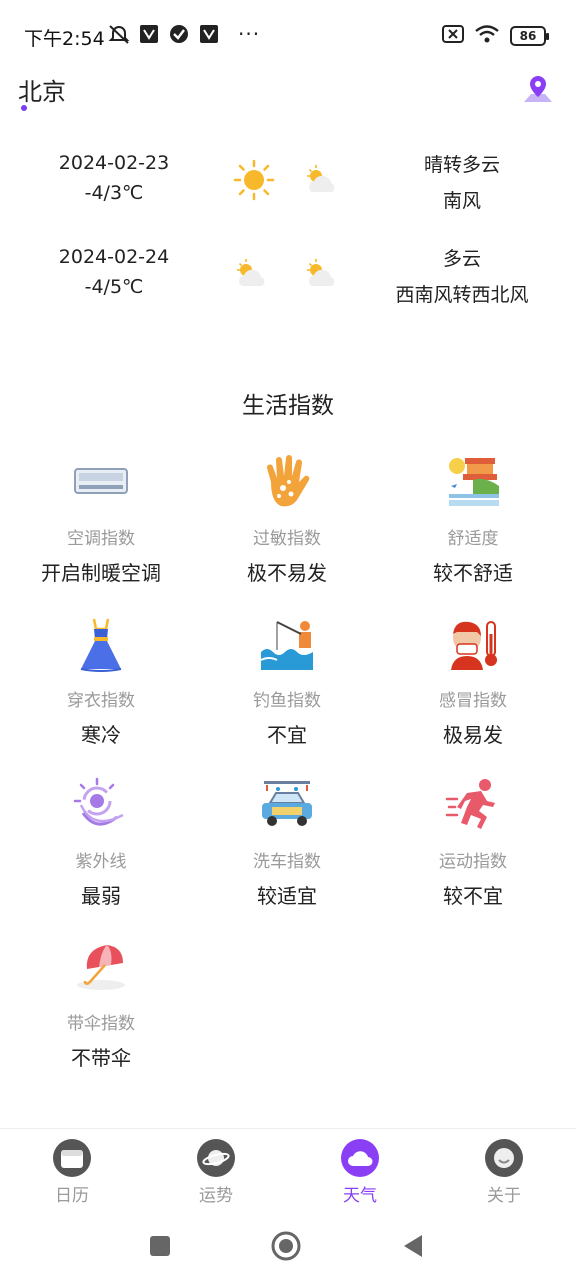 The height and width of the screenshot is (1280, 576). What do you see at coordinates (461, 259) in the screenshot?
I see `forecast-condition: 多云` at bounding box center [461, 259].